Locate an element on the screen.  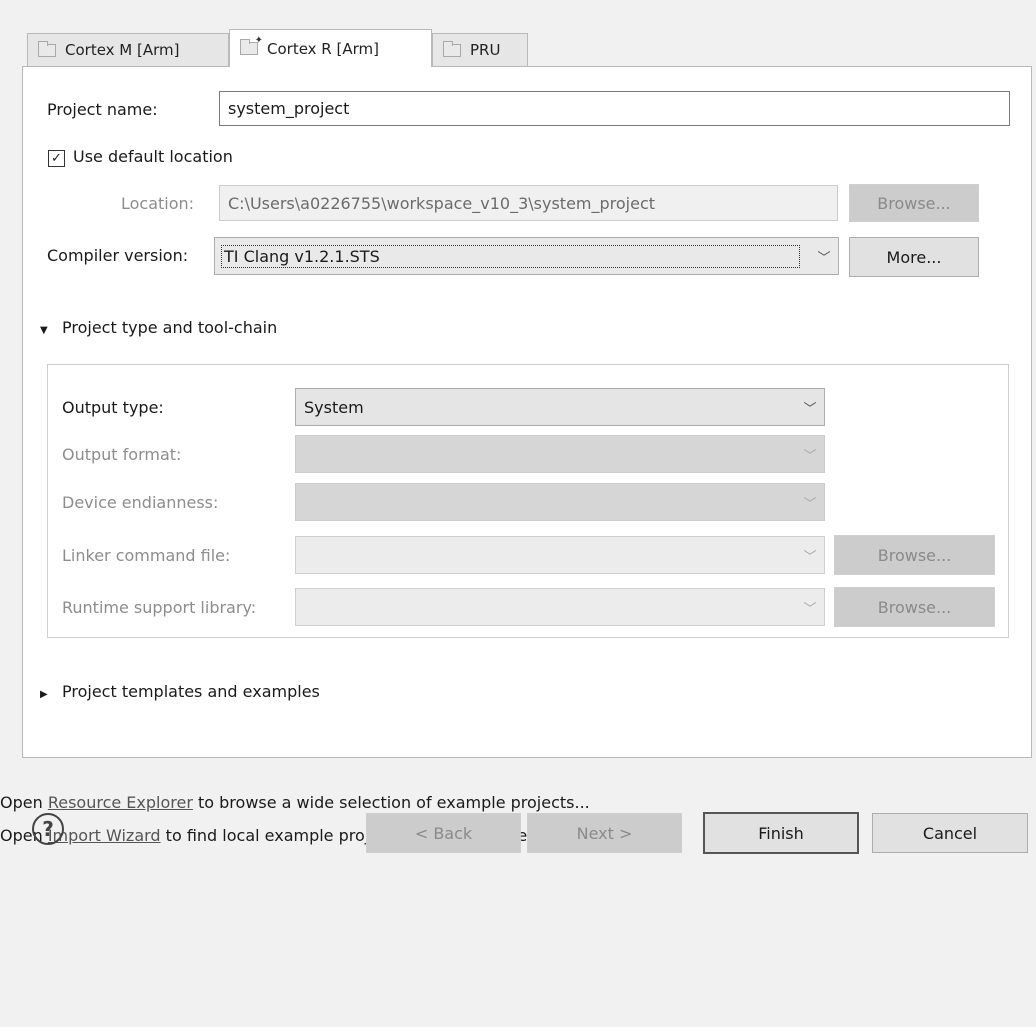
tab-cortex-r: ✦ Cortex R [Arm] is located at coordinates (330, 48).